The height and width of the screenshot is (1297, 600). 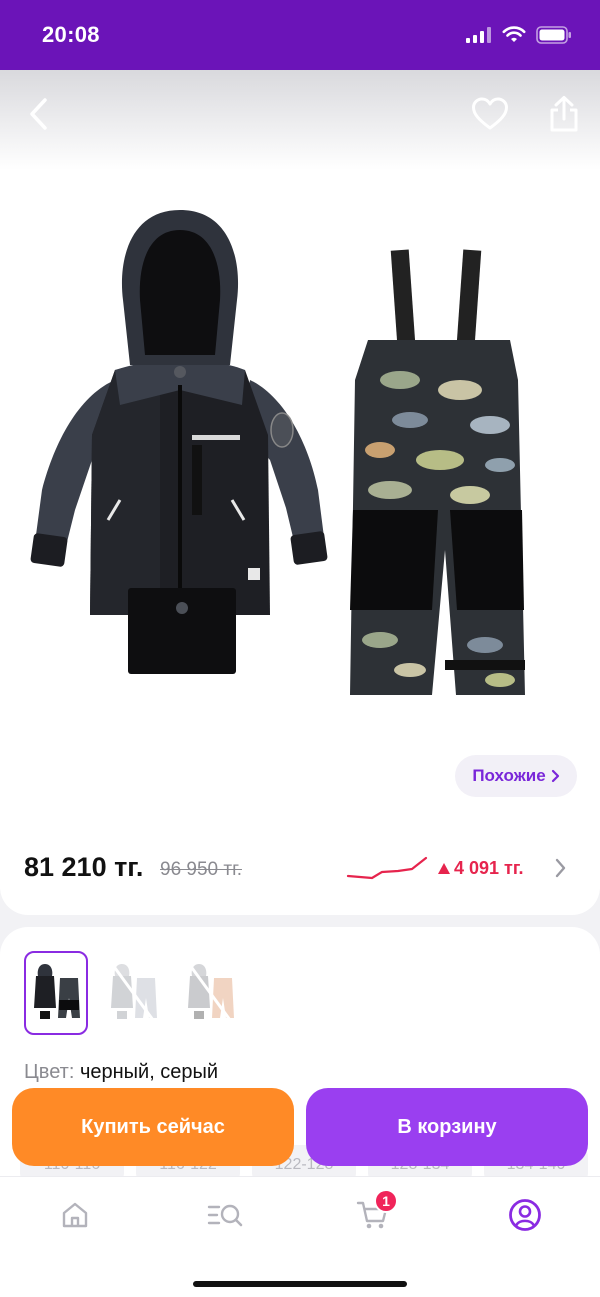 I want to click on tab-cart: 1, so click(x=373, y=1212).